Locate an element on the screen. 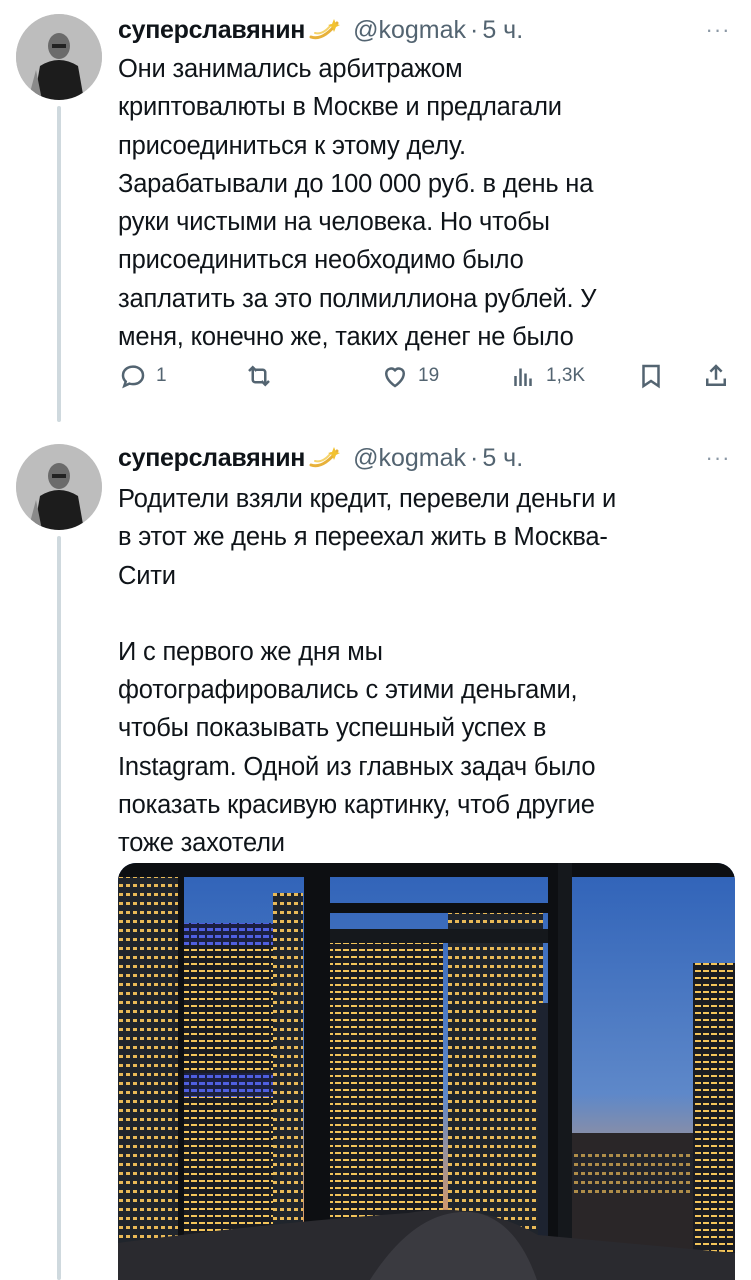 The height and width of the screenshot is (1280, 751). reply-button: 1 is located at coordinates (142, 376).